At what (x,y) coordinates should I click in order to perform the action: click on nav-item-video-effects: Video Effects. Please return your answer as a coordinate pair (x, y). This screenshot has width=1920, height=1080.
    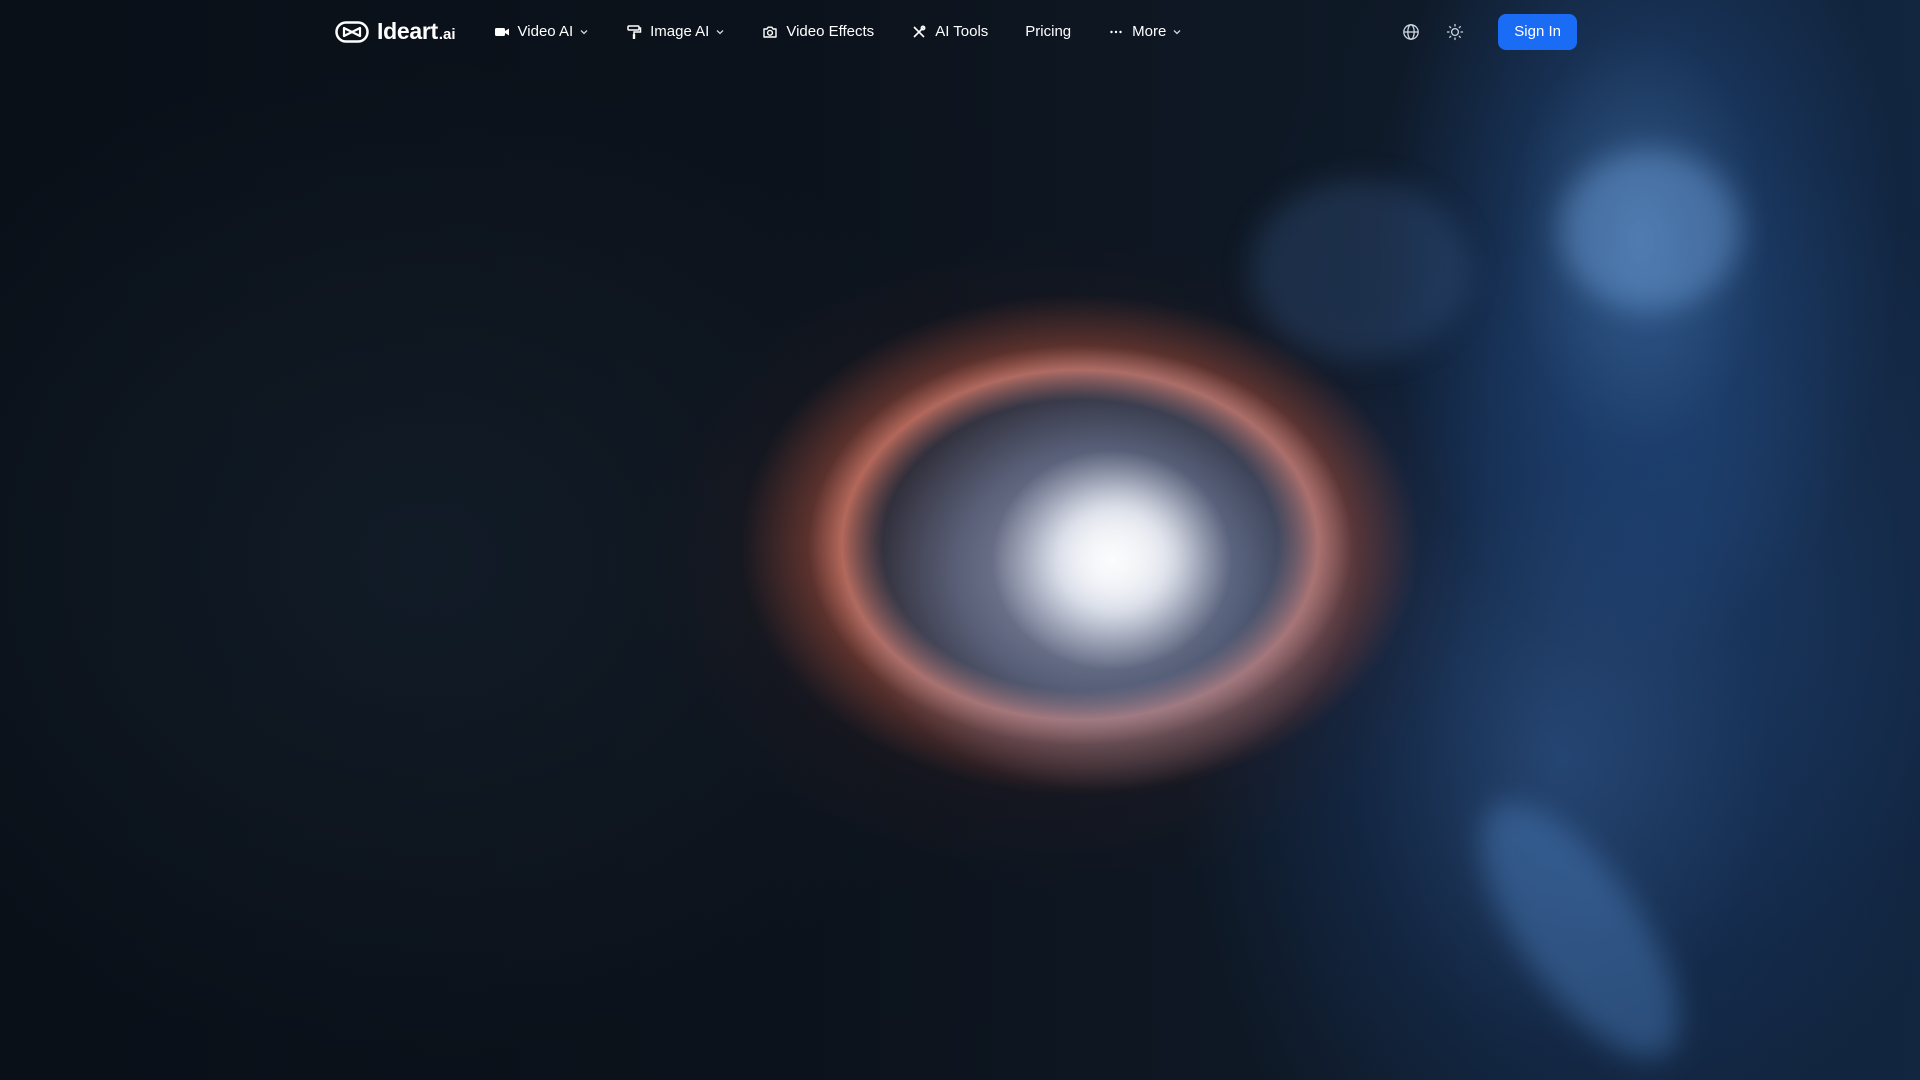
    Looking at the image, I should click on (818, 31).